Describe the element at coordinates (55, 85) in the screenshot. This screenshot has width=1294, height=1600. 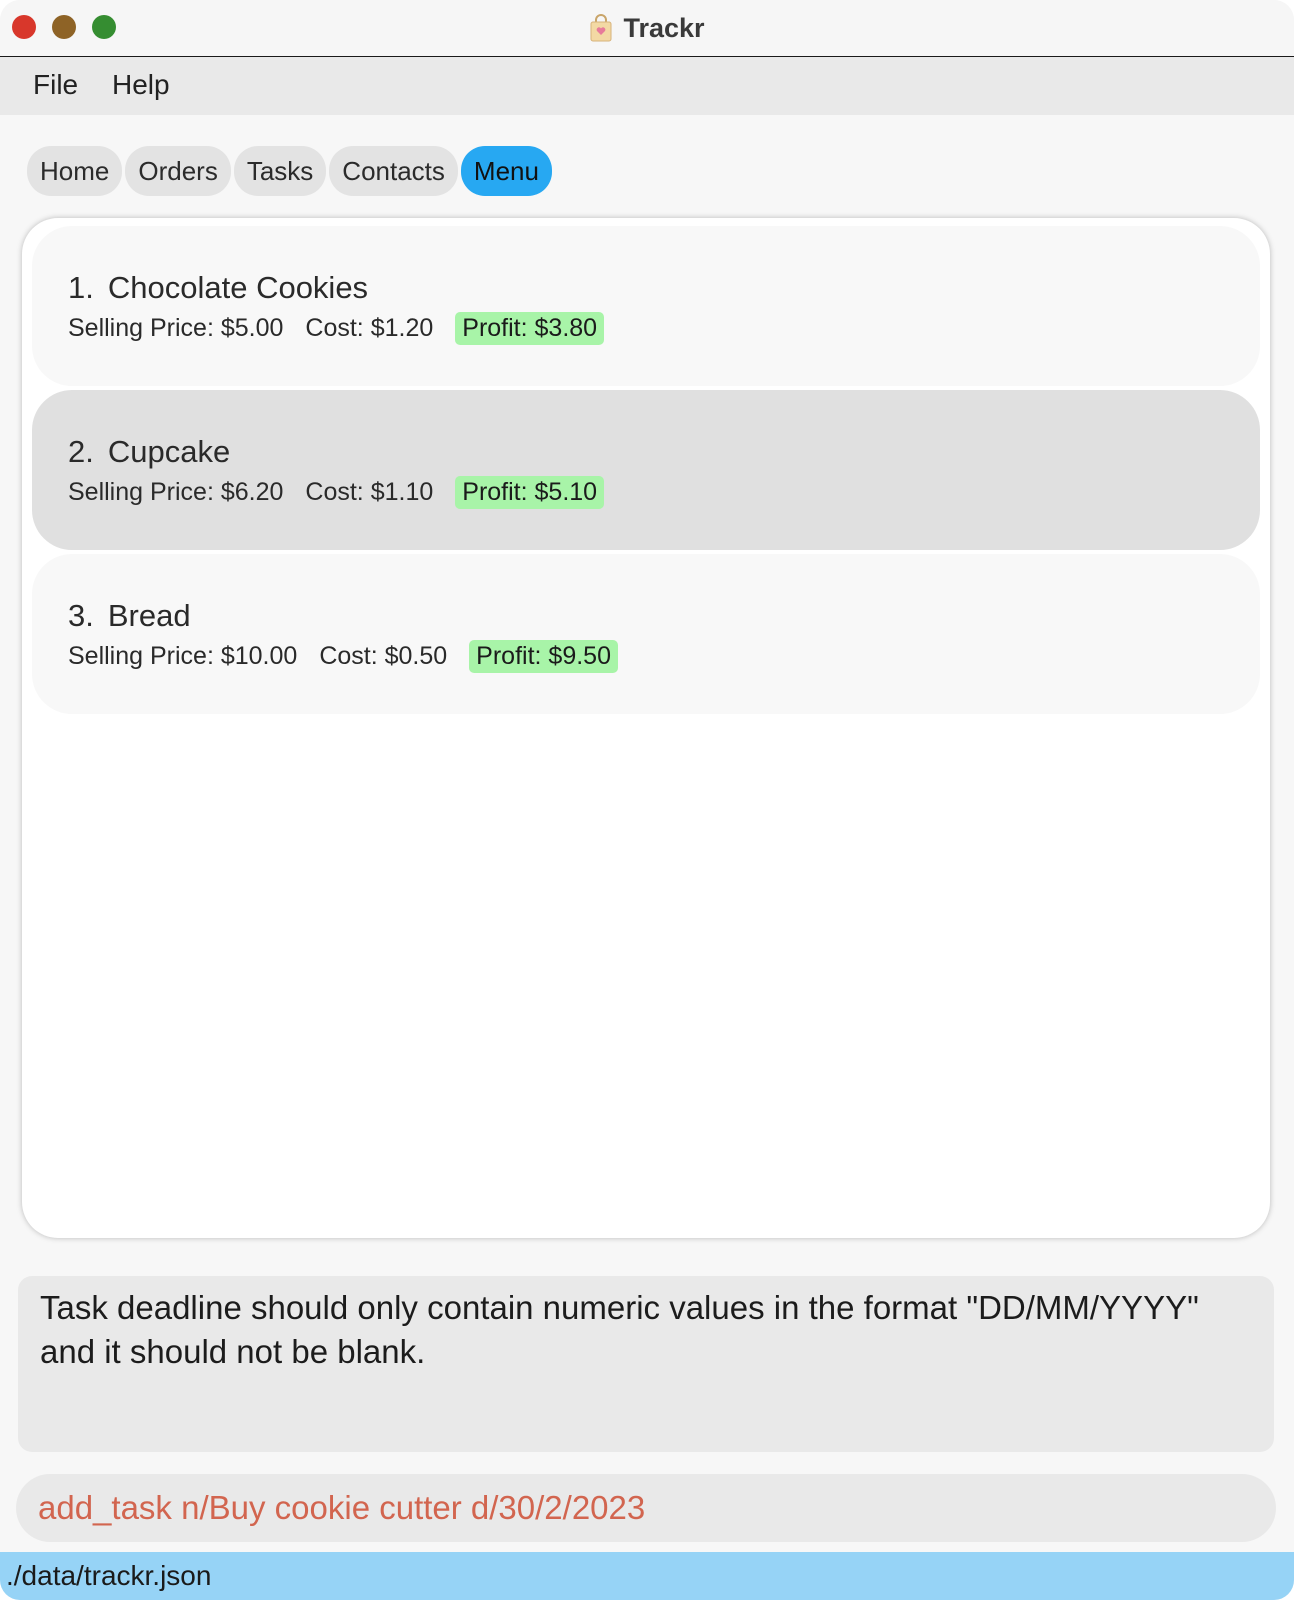
I see `menu-file: File` at that location.